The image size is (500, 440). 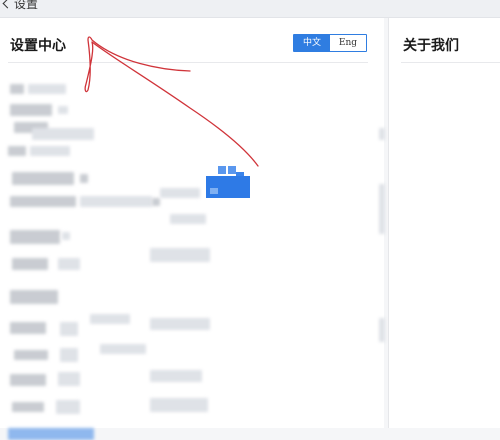 What do you see at coordinates (26, 5) in the screenshot?
I see `back-label: 设置` at bounding box center [26, 5].